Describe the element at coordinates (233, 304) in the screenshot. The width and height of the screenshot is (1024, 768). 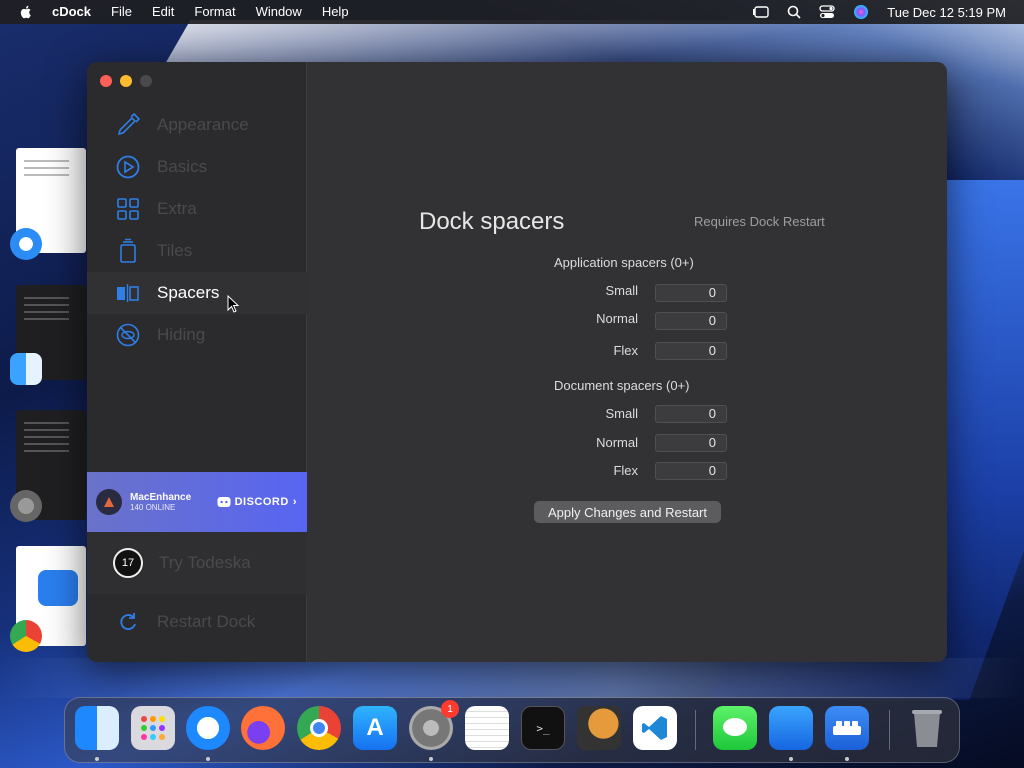
I see `mouse-cursor-icon` at that location.